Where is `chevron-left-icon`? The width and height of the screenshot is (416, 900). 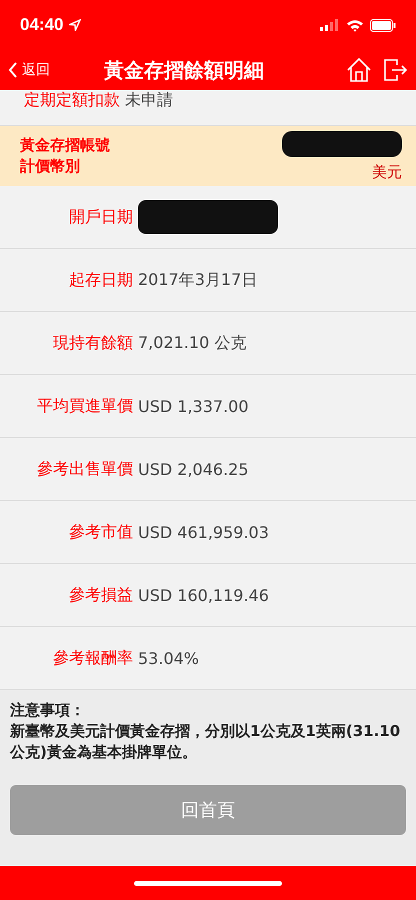
chevron-left-icon is located at coordinates (13, 70).